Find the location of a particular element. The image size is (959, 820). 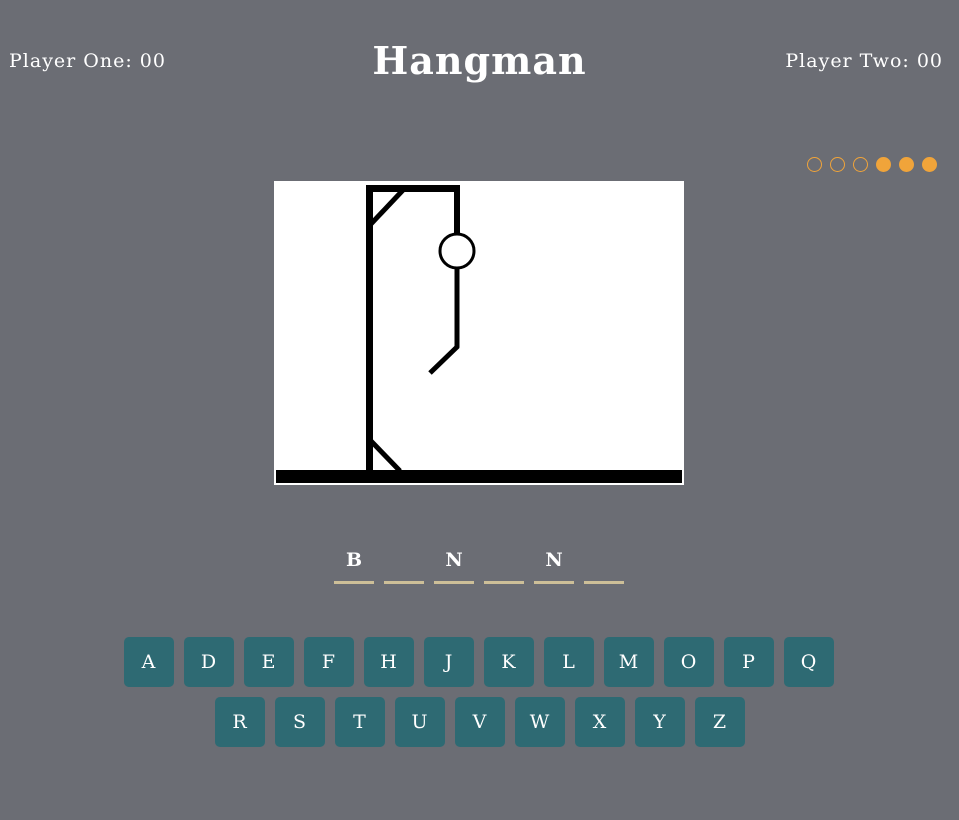

key-o-button: O is located at coordinates (688, 662).